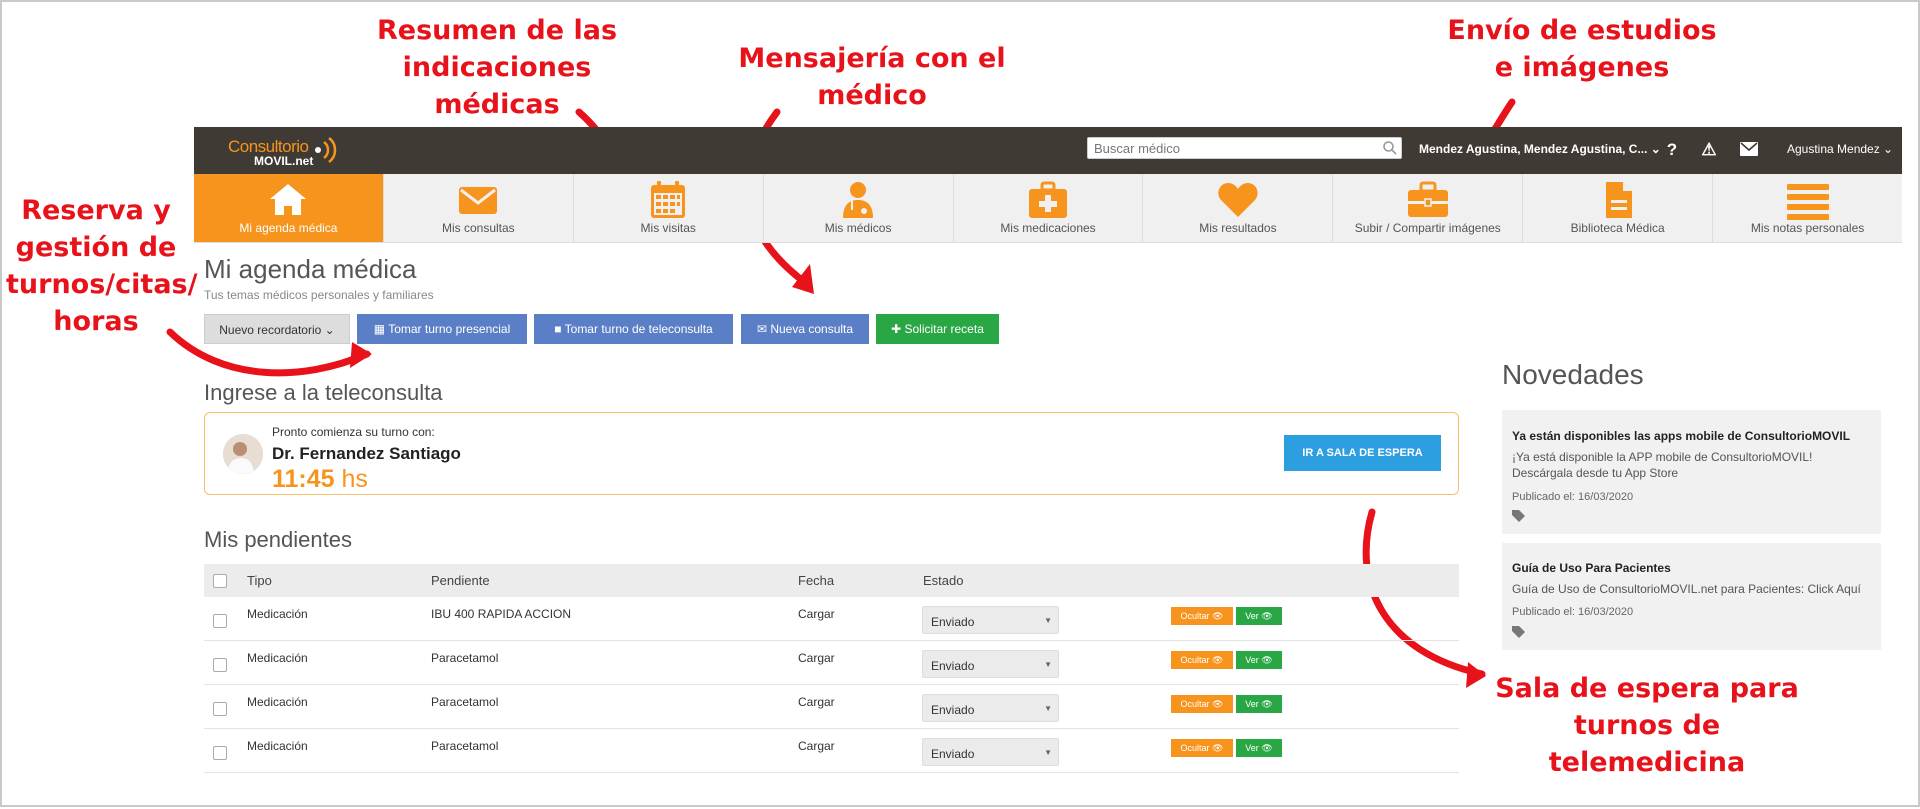 Image resolution: width=1920 pixels, height=809 pixels. Describe the element at coordinates (816, 580) in the screenshot. I see `column-fecha: Fecha` at that location.